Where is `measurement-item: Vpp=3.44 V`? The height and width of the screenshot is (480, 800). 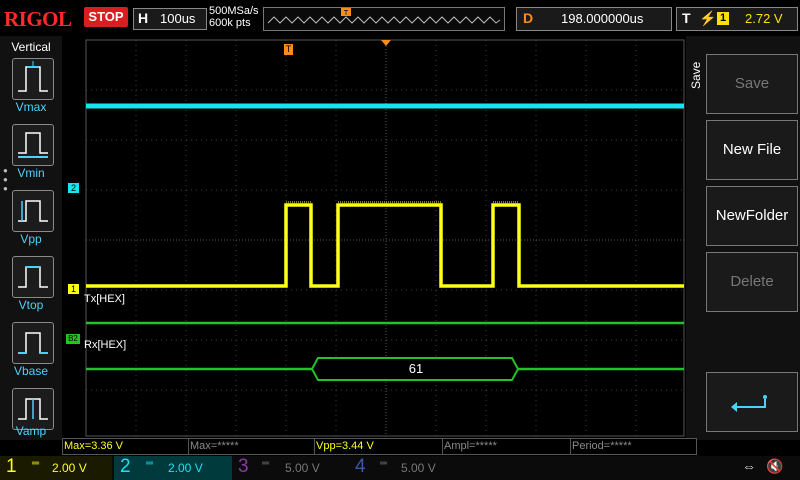
measurement-item: Vpp=3.44 V is located at coordinates (378, 446).